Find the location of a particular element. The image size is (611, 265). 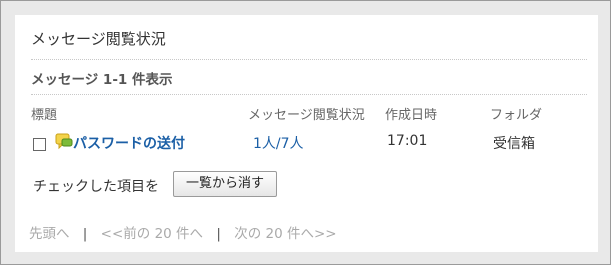

pagination: 先頭へ | <<前の 20 件へ | 次の 20 件へ>> is located at coordinates (183, 232).